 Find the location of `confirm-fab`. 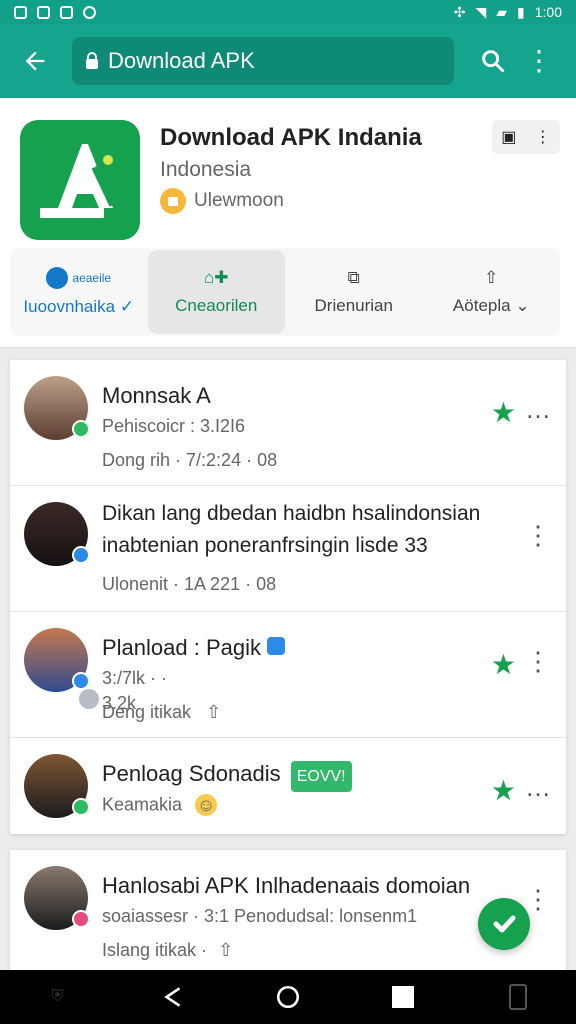

confirm-fab is located at coordinates (504, 924).